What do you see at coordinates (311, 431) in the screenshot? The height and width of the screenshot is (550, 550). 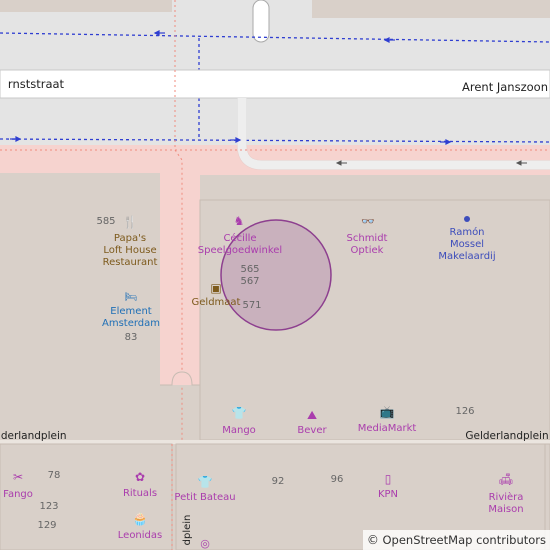 I see `poi-bever: Bever` at bounding box center [311, 431].